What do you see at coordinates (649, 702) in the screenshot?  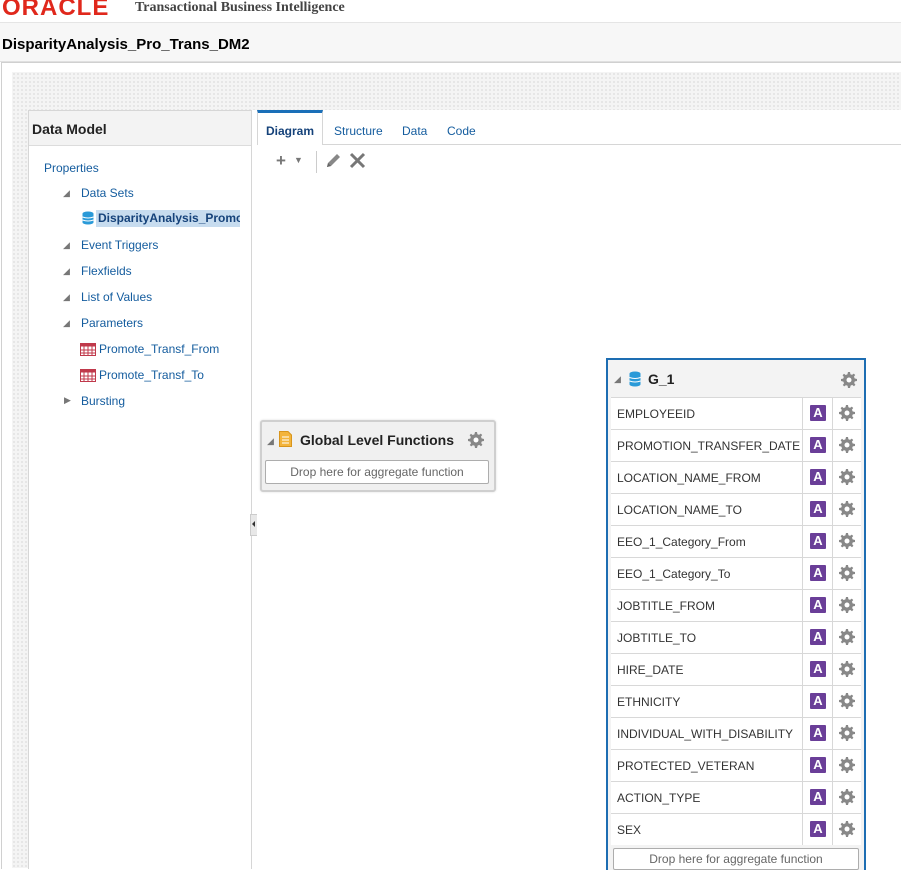 I see `column-name: ETHNICITY` at bounding box center [649, 702].